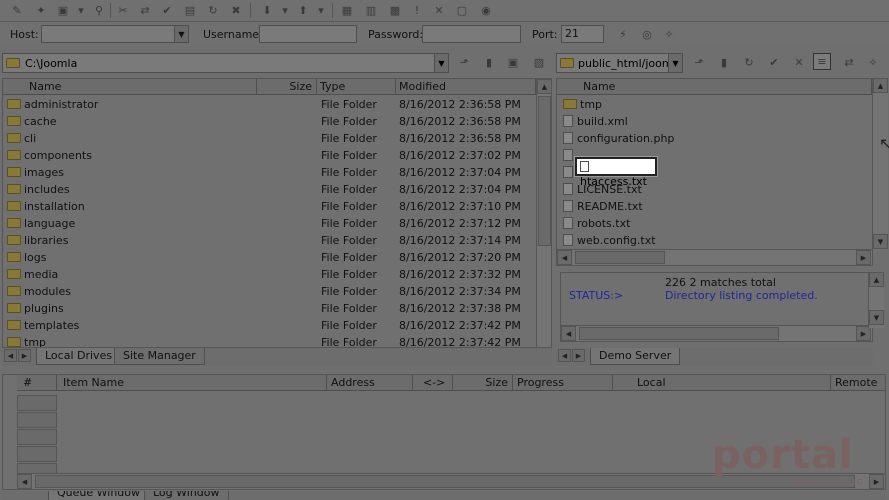  I want to click on tab-site-manager: Site Manager, so click(159, 356).